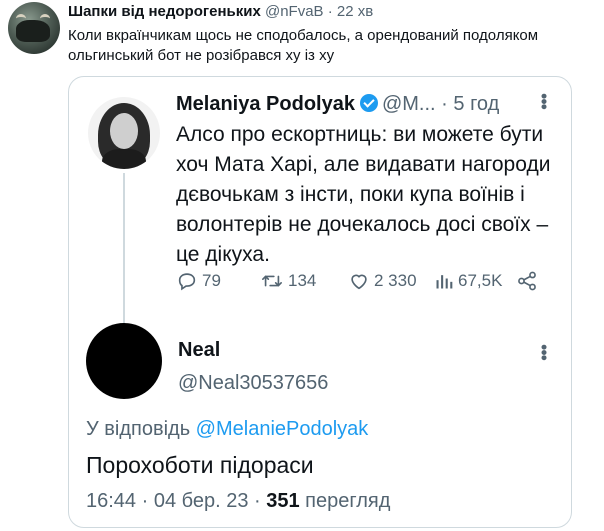 This screenshot has height=531, width=604. What do you see at coordinates (444, 282) in the screenshot?
I see `views-icon` at bounding box center [444, 282].